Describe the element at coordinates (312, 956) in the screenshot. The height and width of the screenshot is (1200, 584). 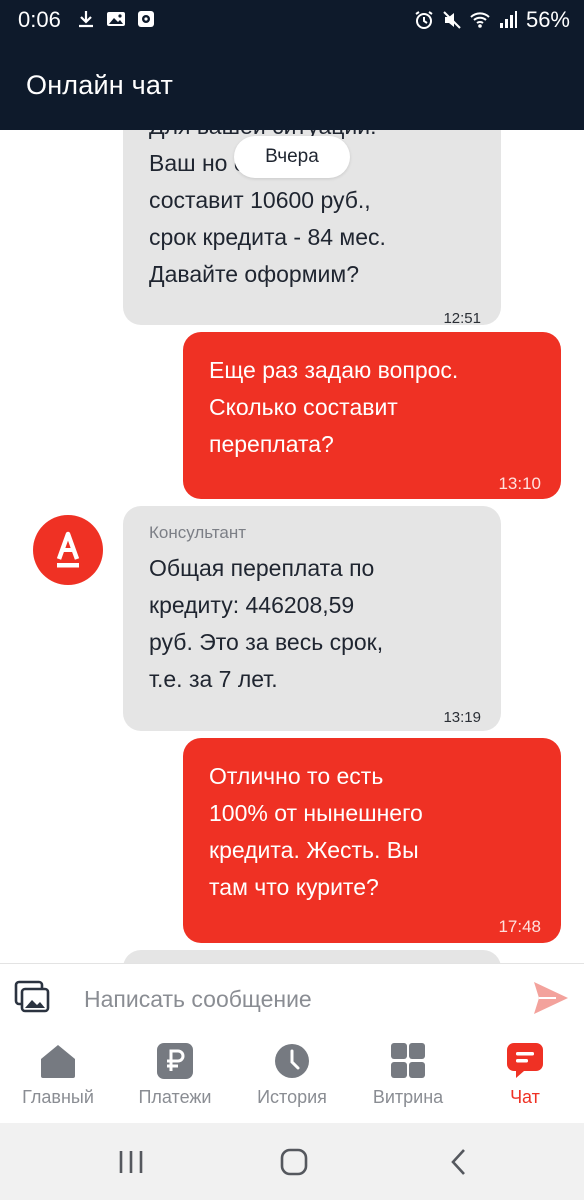
I see `message-bubble-incoming-partial` at that location.